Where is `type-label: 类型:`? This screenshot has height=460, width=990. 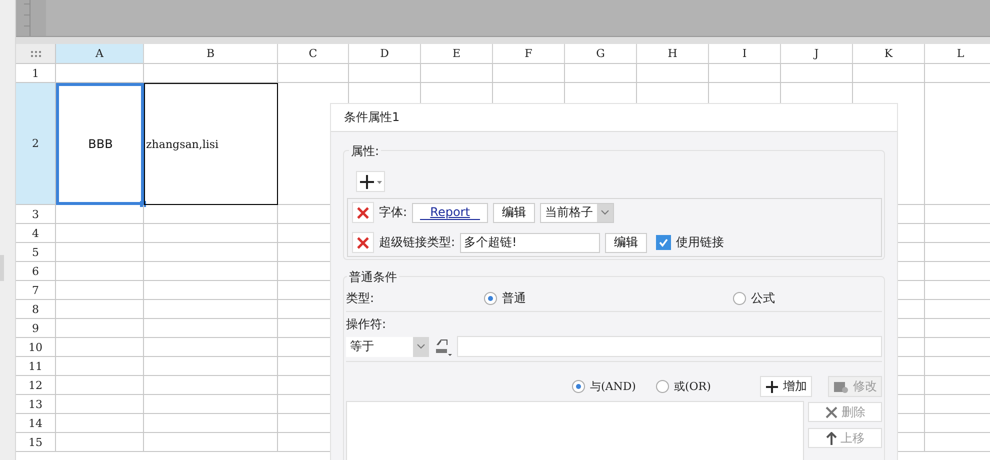
type-label: 类型: is located at coordinates (361, 298).